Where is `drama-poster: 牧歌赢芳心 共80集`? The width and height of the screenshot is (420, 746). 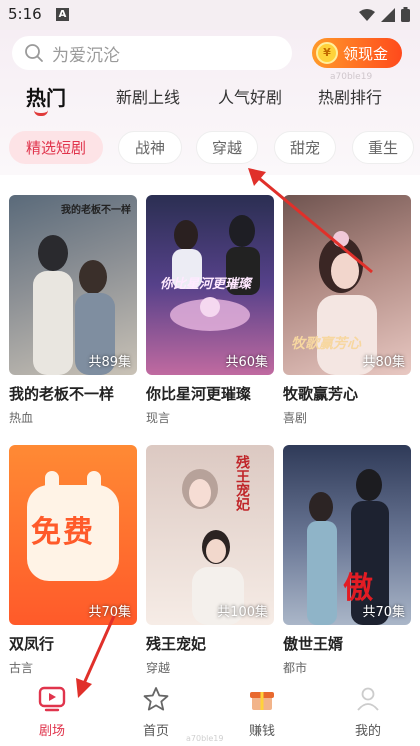 drama-poster: 牧歌赢芳心 共80集 is located at coordinates (347, 285).